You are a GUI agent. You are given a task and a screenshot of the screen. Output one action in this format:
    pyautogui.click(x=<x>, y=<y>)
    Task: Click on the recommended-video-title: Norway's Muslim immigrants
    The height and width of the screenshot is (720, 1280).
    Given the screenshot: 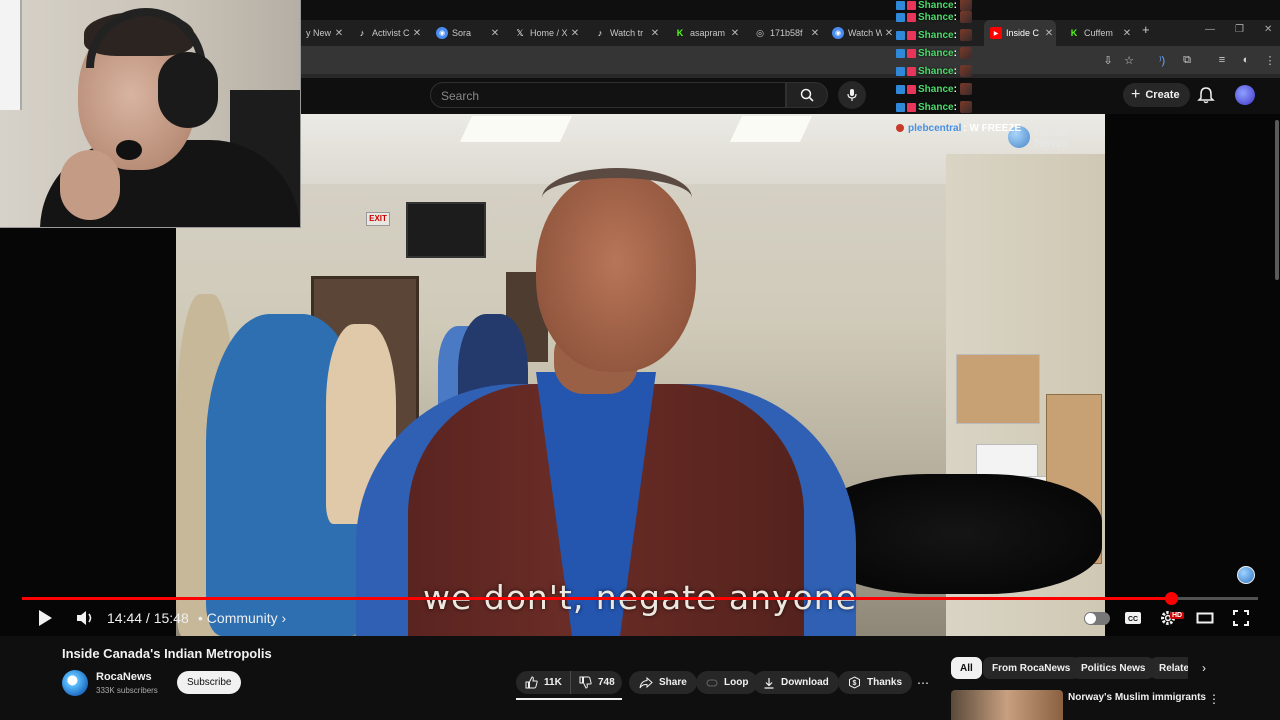 What is the action you would take?
    pyautogui.click(x=1137, y=697)
    